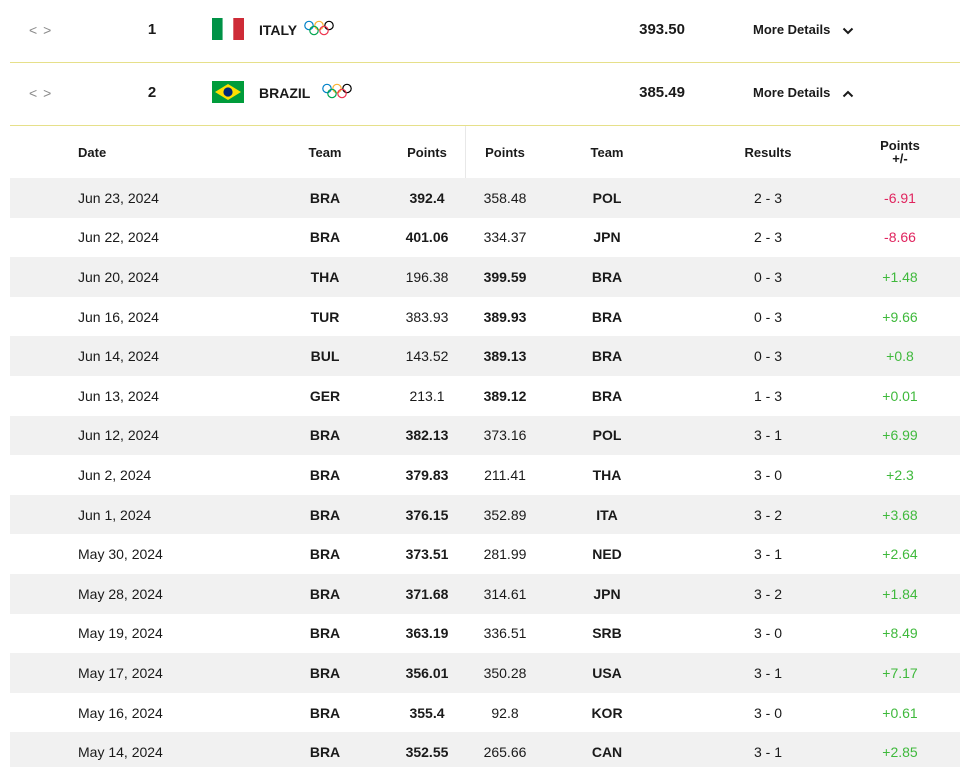 This screenshot has width=960, height=767. What do you see at coordinates (505, 197) in the screenshot?
I see `cell-opponent-points: 358.48` at bounding box center [505, 197].